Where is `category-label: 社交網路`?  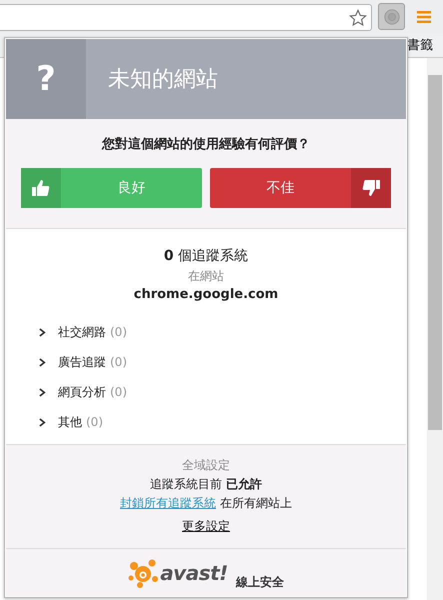 category-label: 社交網路 is located at coordinates (82, 332).